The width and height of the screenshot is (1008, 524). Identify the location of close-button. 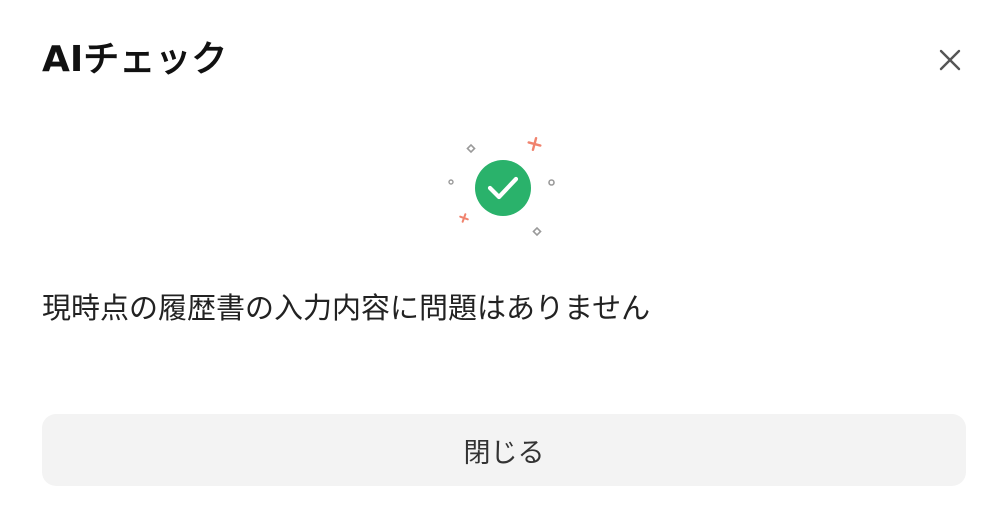
(950, 60).